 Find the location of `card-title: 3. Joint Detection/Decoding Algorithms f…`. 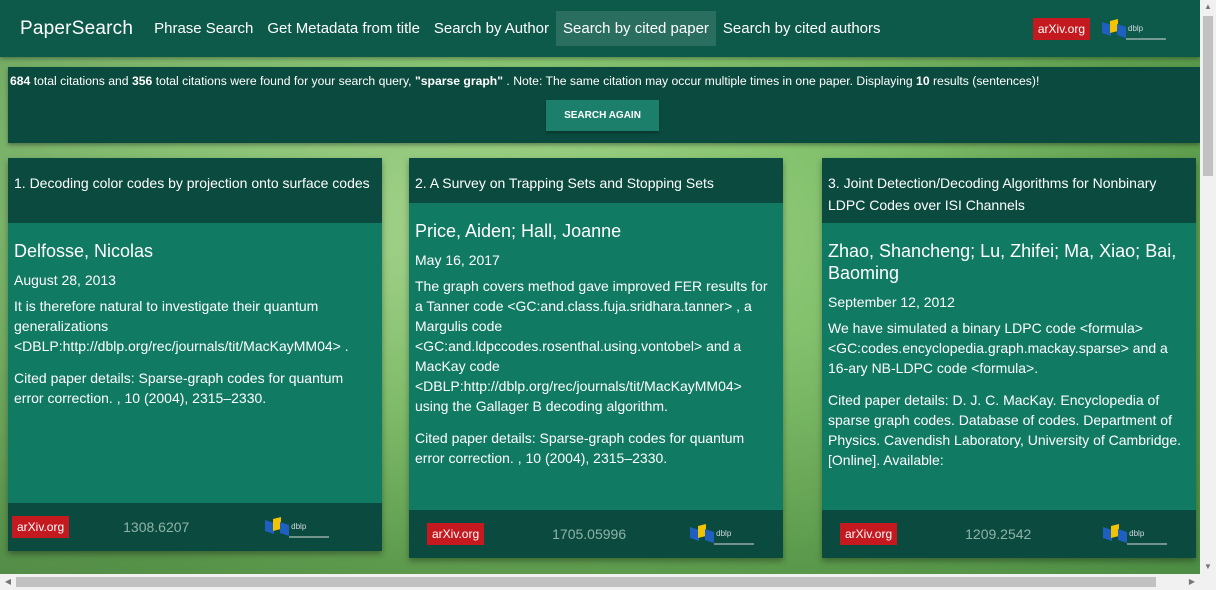

card-title: 3. Joint Detection/Decoding Algorithms f… is located at coordinates (1009, 194).